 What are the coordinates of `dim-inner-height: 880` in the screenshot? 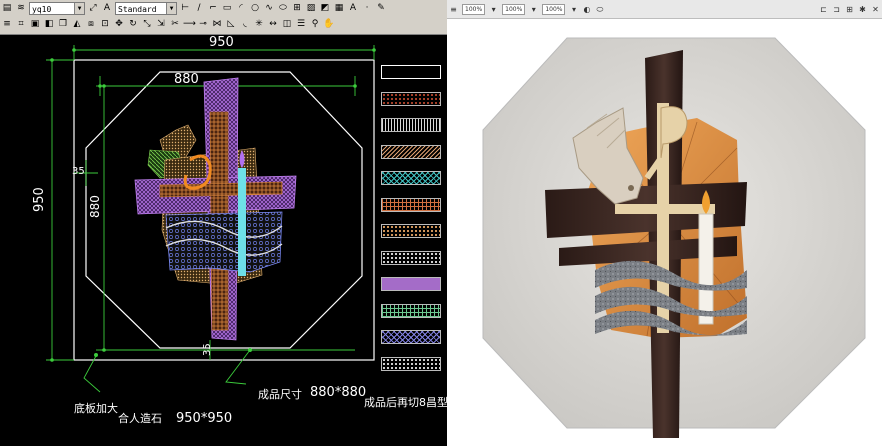 It's located at (95, 206).